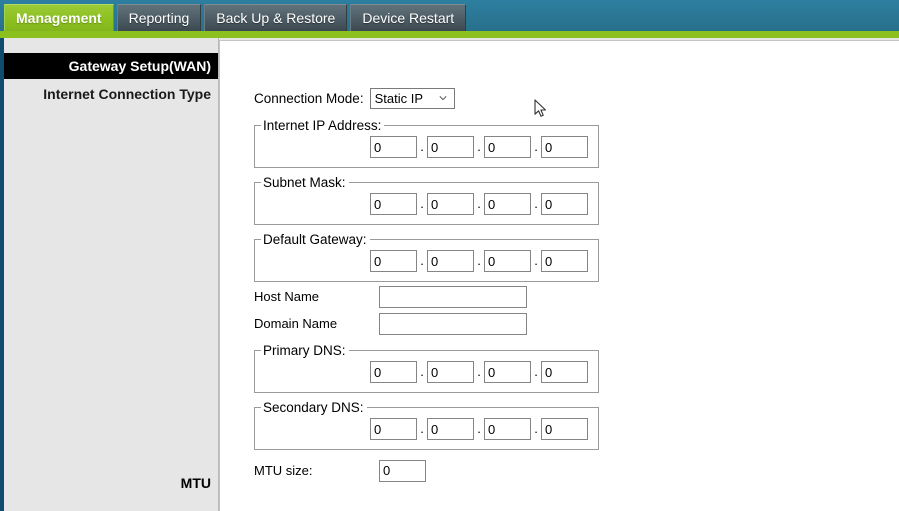  What do you see at coordinates (449, 34) in the screenshot?
I see `accent-bar` at bounding box center [449, 34].